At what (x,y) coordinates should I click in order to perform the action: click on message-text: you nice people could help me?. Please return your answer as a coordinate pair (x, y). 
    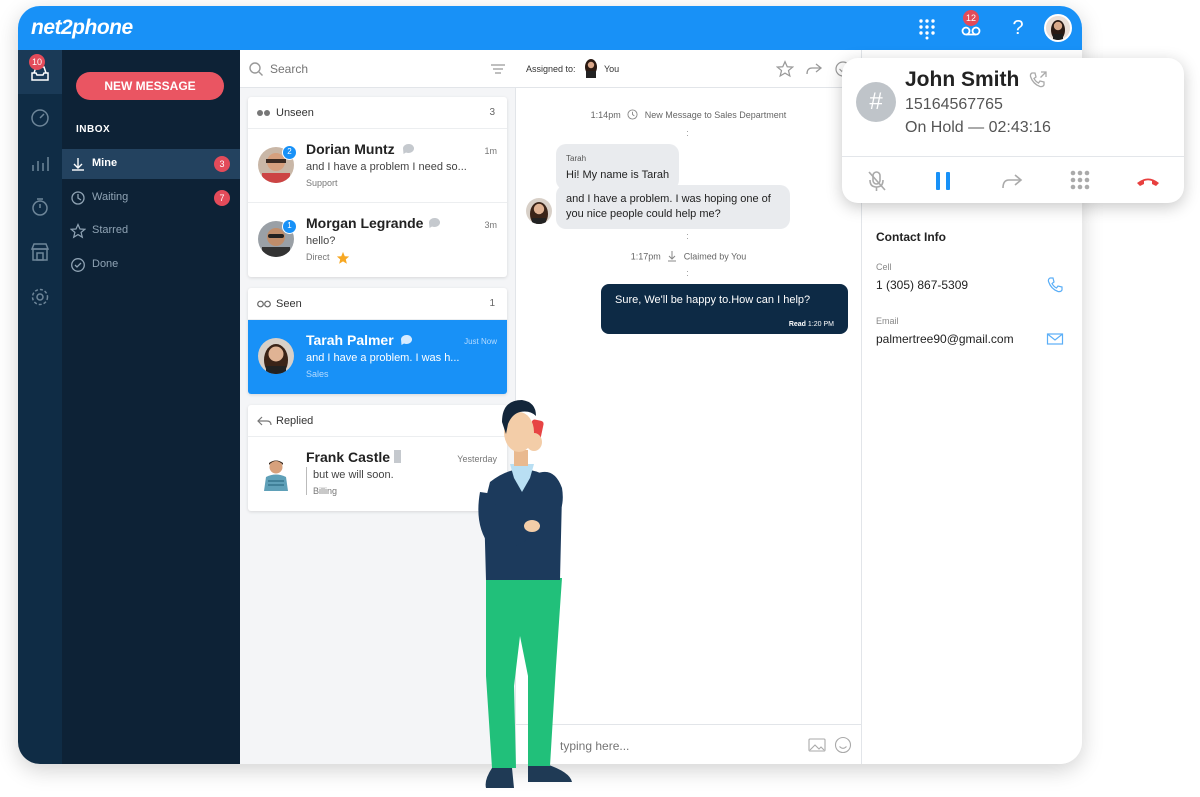
    Looking at the image, I should click on (643, 214).